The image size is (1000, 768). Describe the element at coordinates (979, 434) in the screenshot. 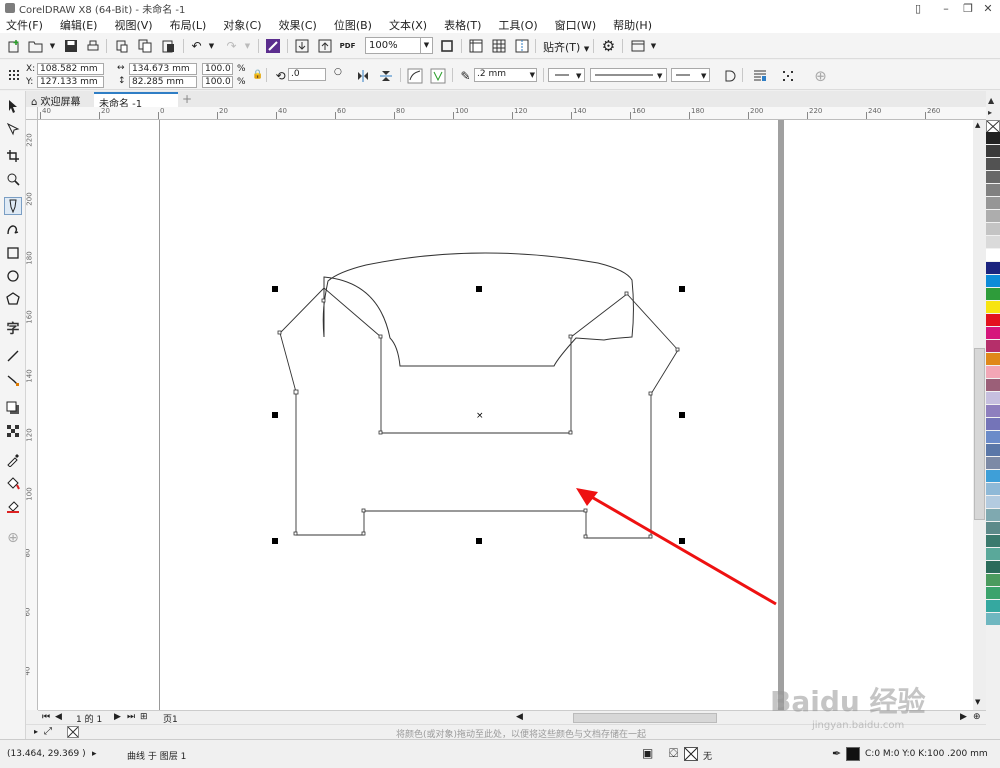

I see `vertical-scroll-thumb` at that location.